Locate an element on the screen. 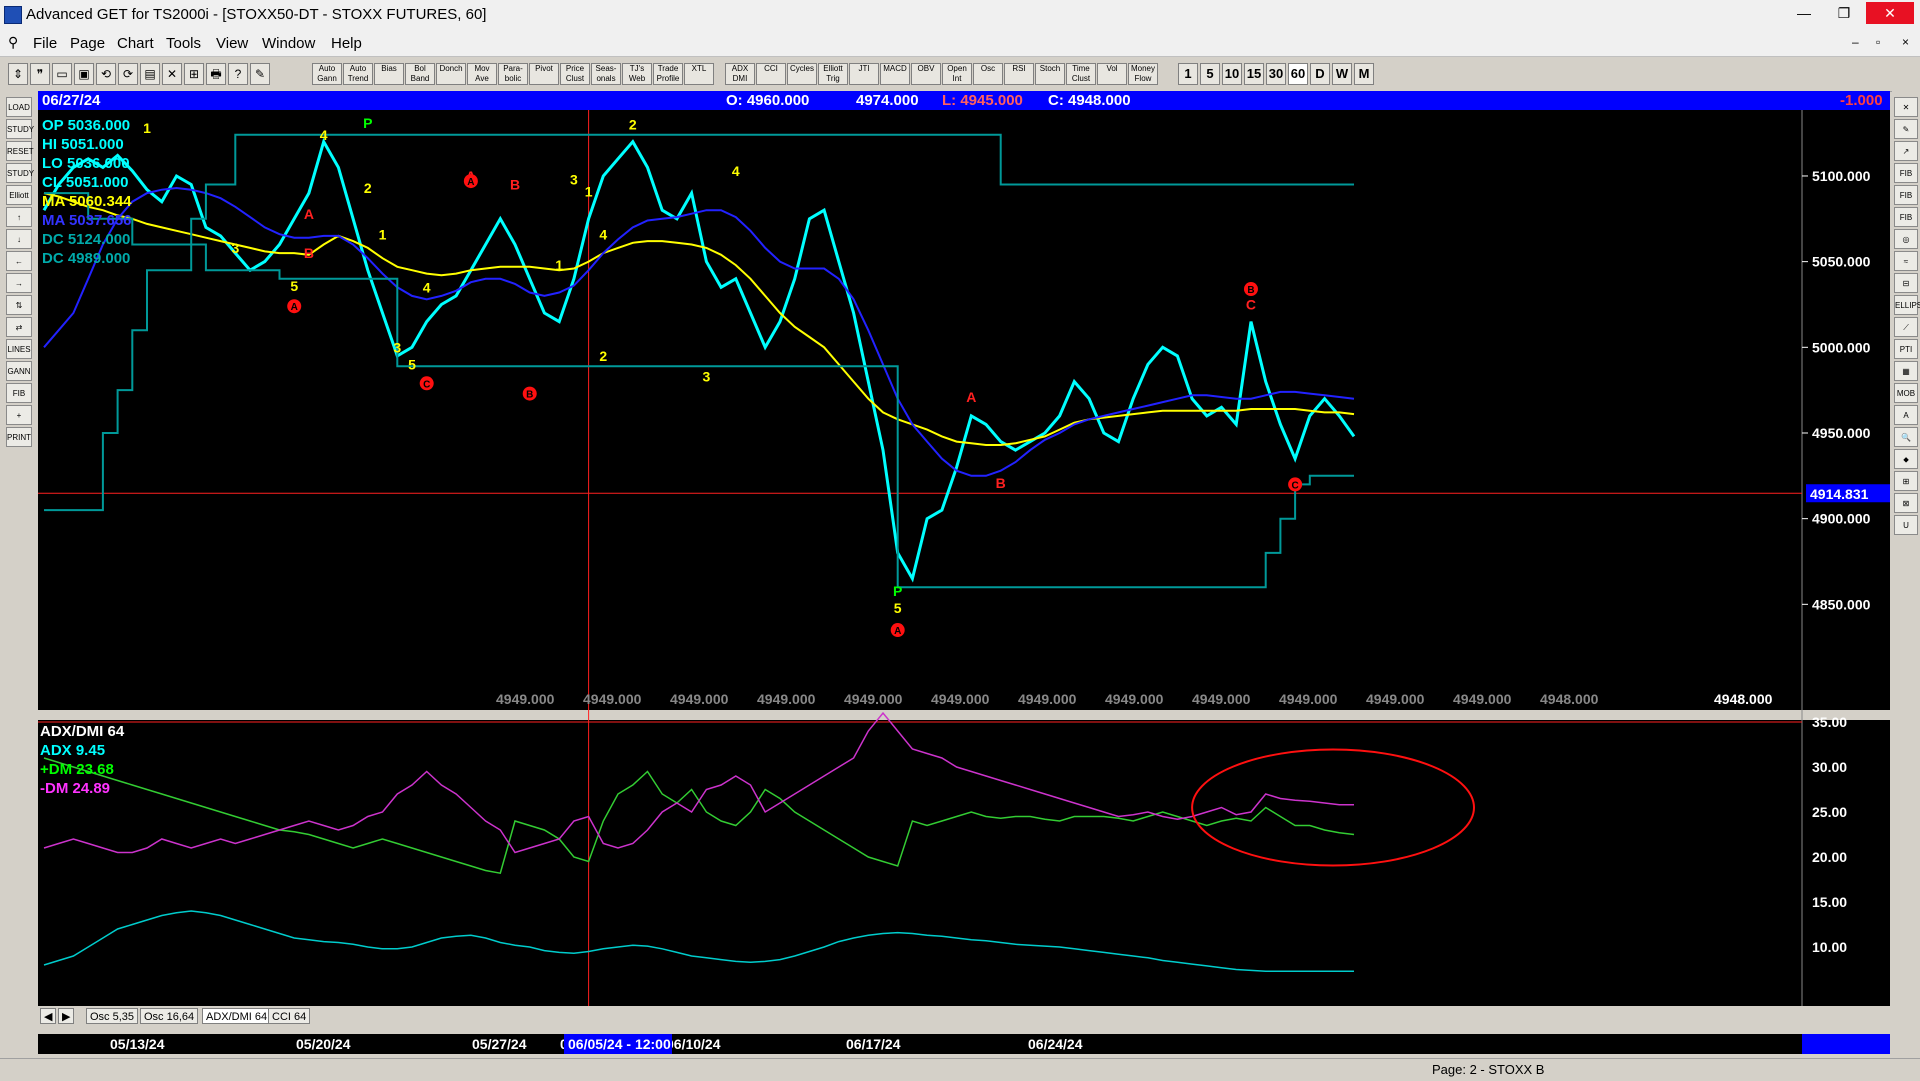 The height and width of the screenshot is (1081, 1920). left-tool-3: STUDY is located at coordinates (20, 173).